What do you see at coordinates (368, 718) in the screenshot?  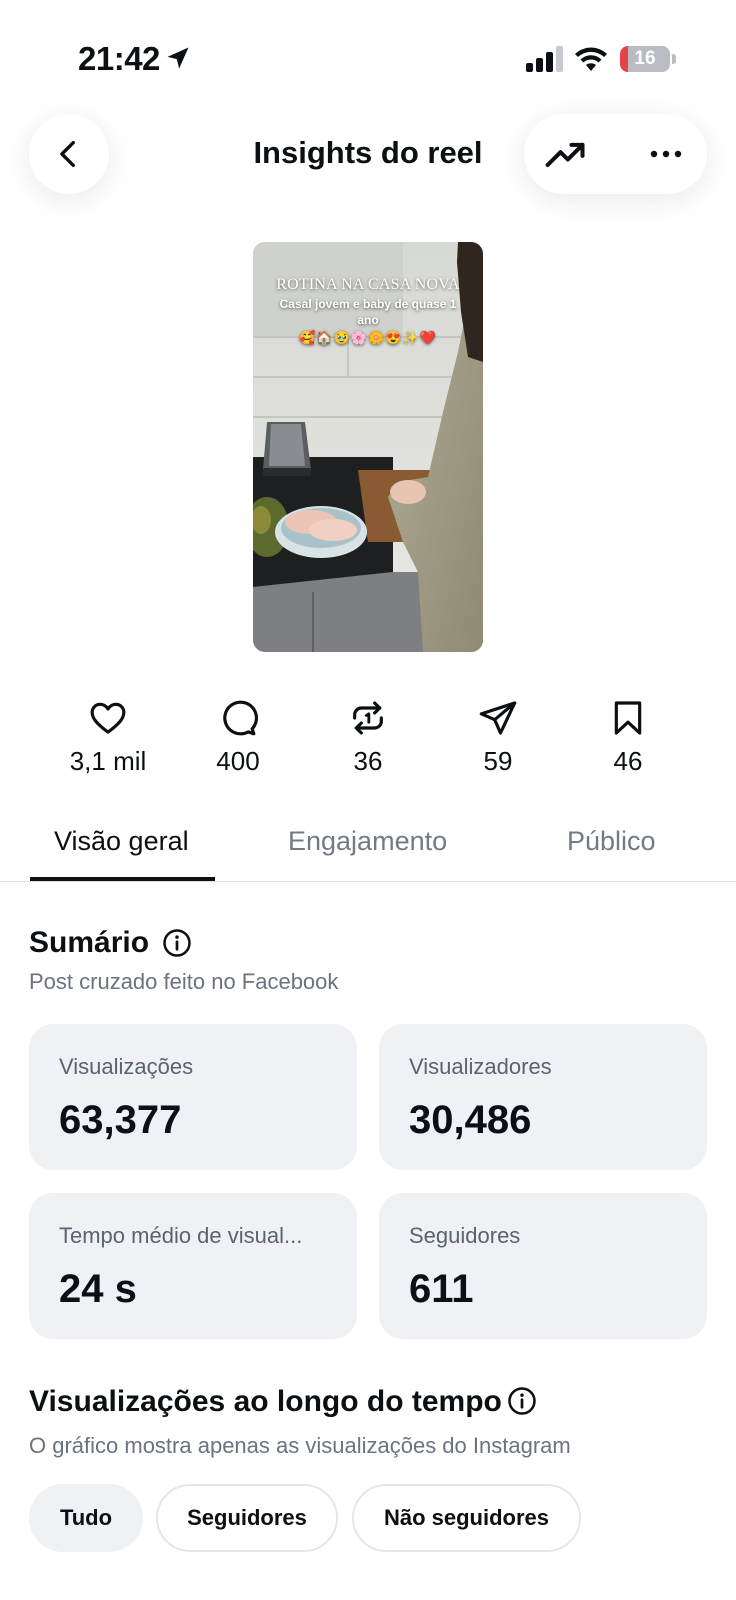 I see `repost-icon` at bounding box center [368, 718].